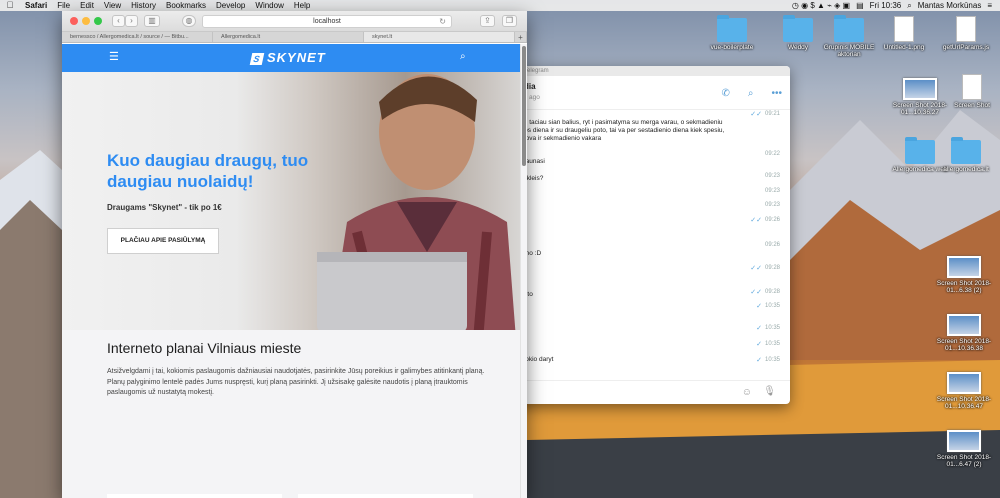 This screenshot has width=1000, height=498. Describe the element at coordinates (821, 5) in the screenshot. I see `status-icons: ◷ ◉ $ ▲ ⌁ ◈ ▣` at that location.